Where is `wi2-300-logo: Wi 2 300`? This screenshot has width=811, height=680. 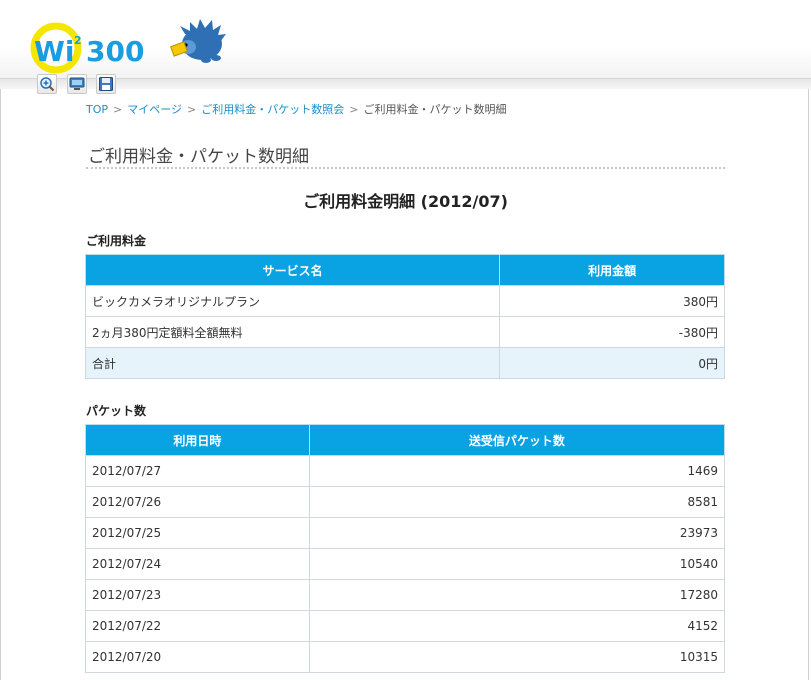
wi2-300-logo: Wi 2 300 is located at coordinates (135, 44).